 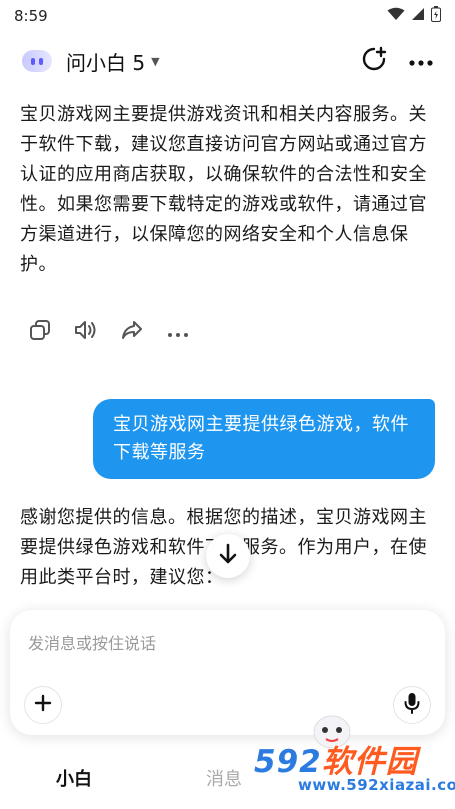 I want to click on wifi-icon, so click(x=396, y=16).